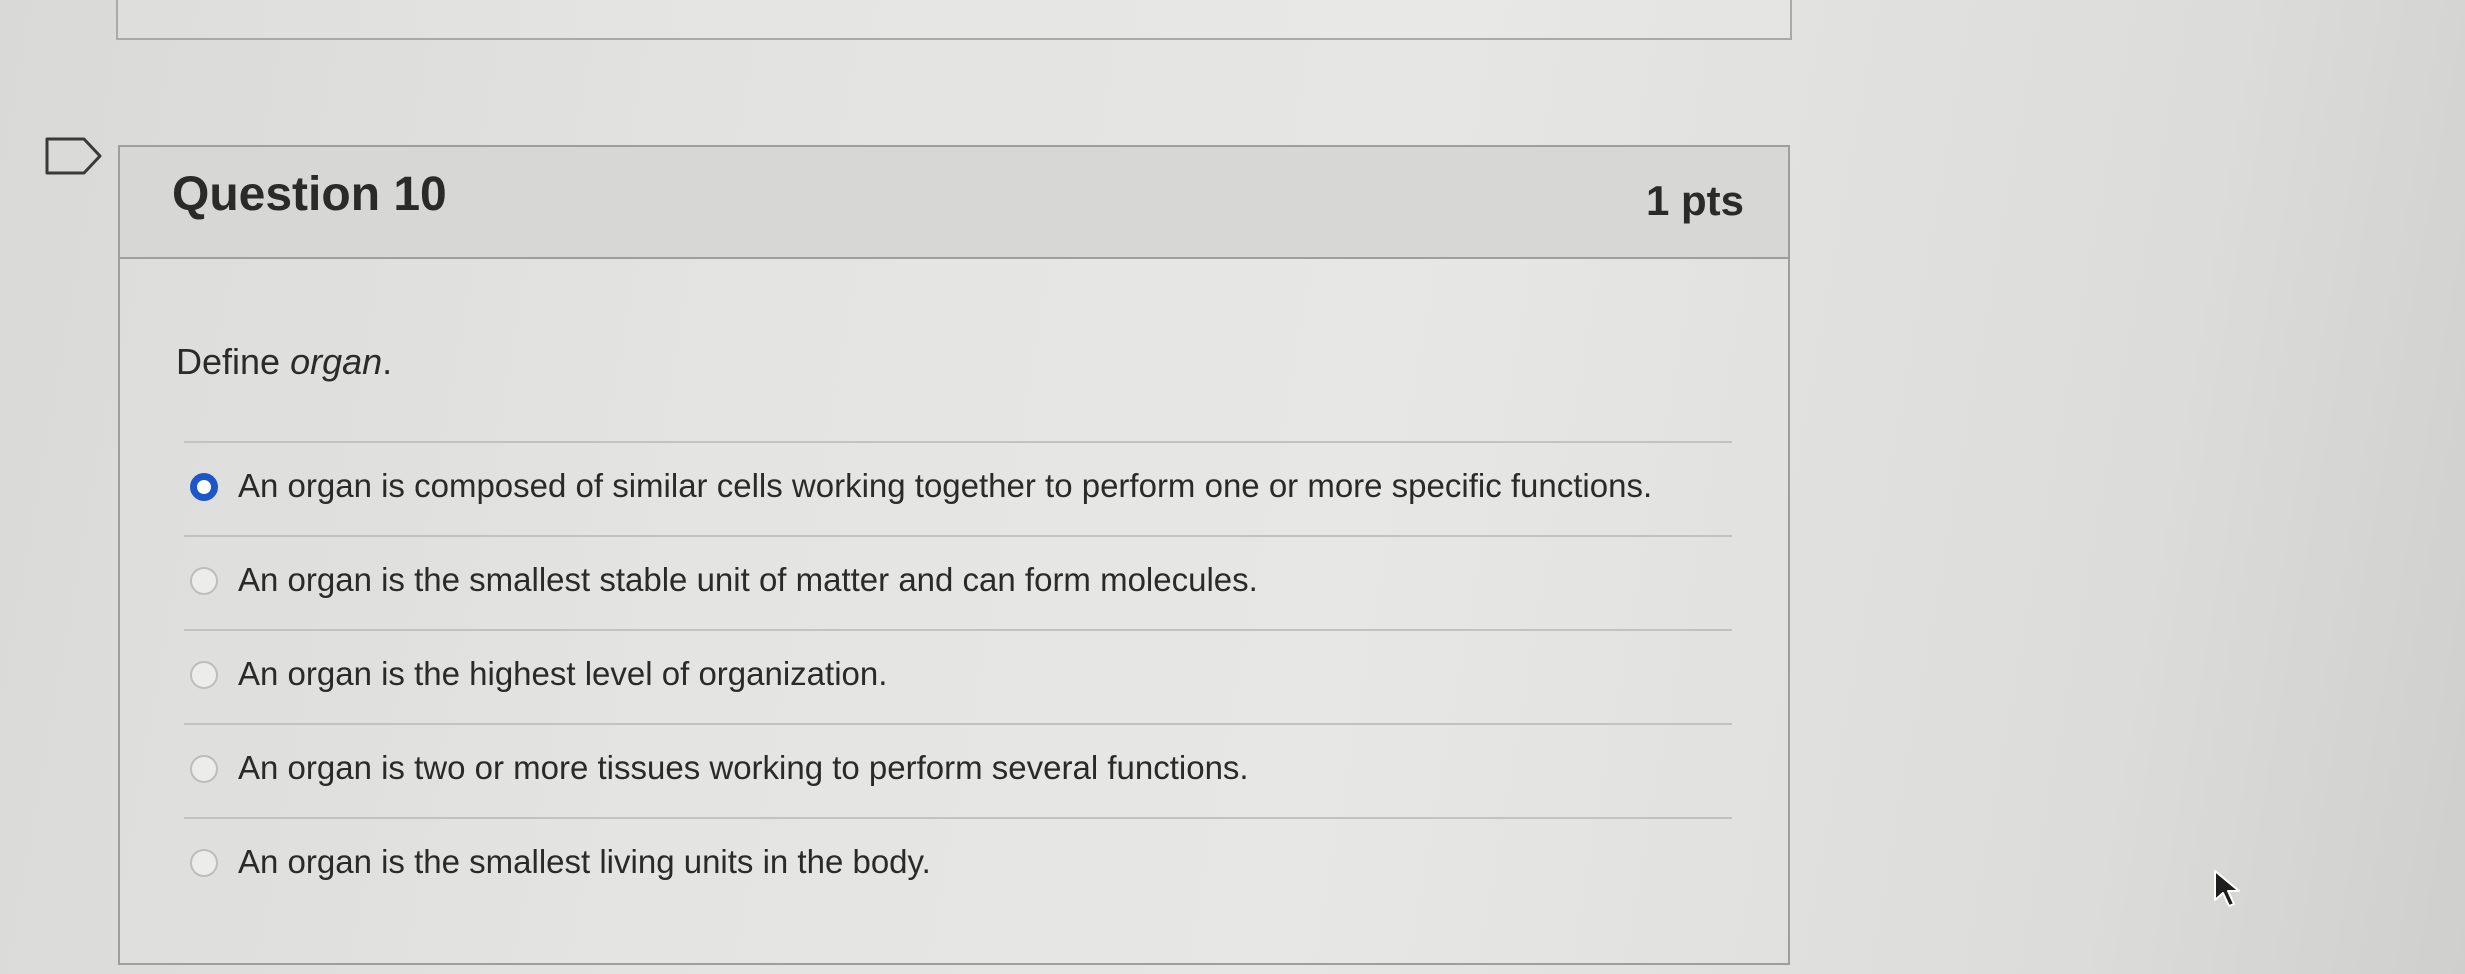  I want to click on mouse-cursor-icon, so click(2227, 888).